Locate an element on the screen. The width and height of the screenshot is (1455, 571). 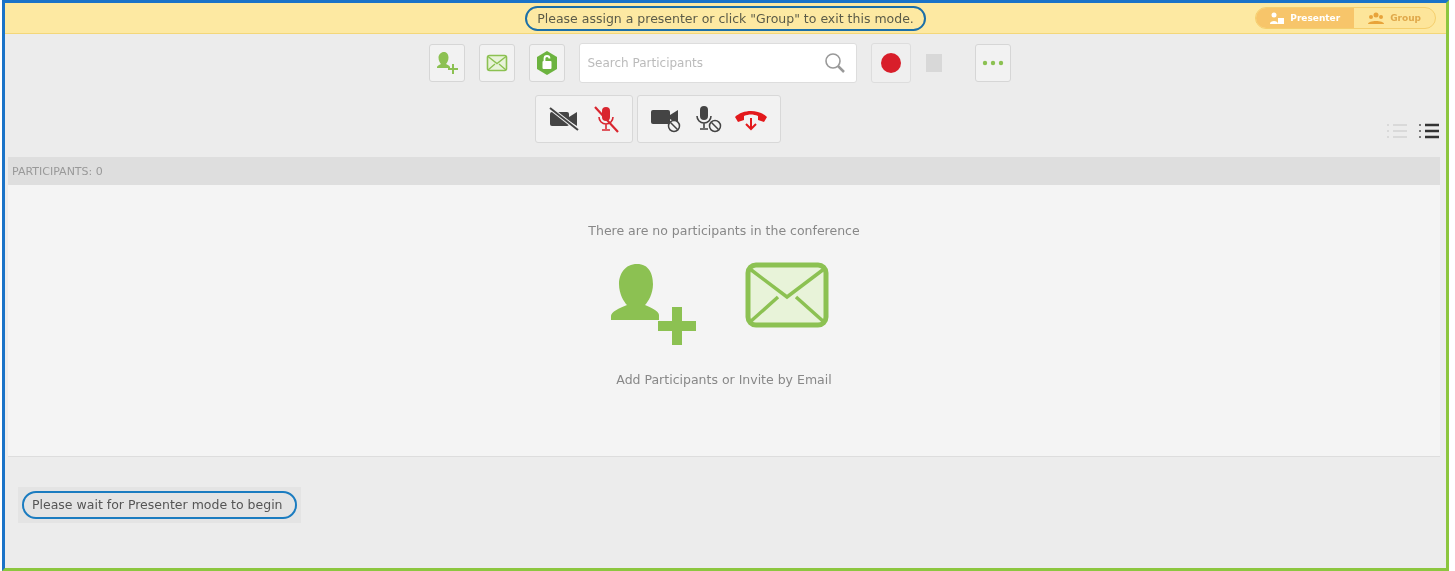
banner-message: Please assign a presenter or click "Group" to exit this mode. is located at coordinates (725, 18).